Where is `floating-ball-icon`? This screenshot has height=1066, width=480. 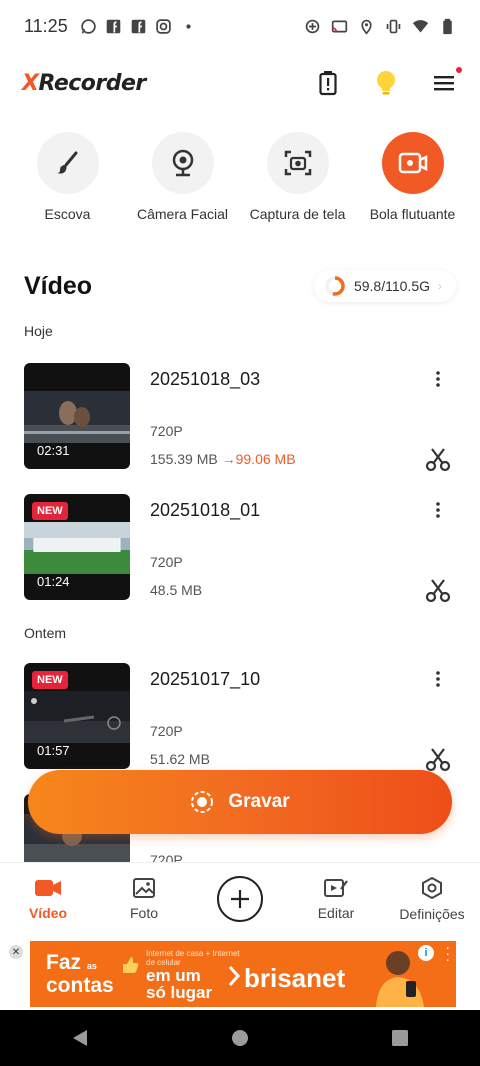
floating-ball-icon is located at coordinates (412, 163).